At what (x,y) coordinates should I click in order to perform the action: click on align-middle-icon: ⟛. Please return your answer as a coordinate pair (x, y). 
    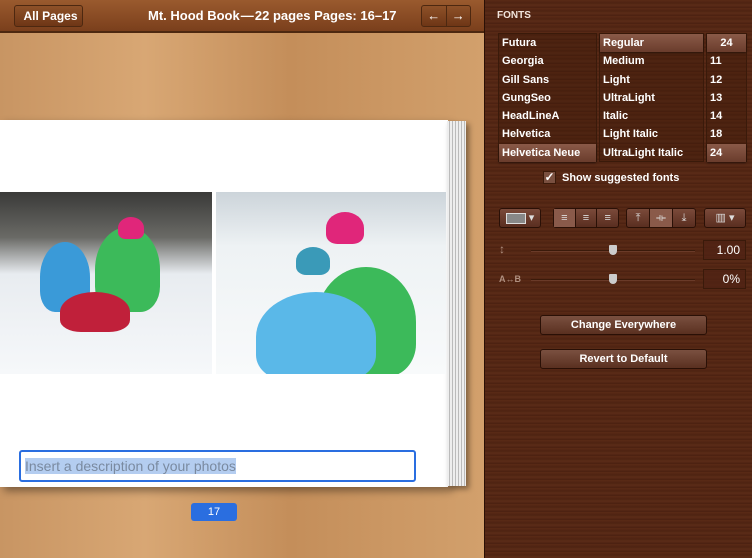
    Looking at the image, I should click on (660, 218).